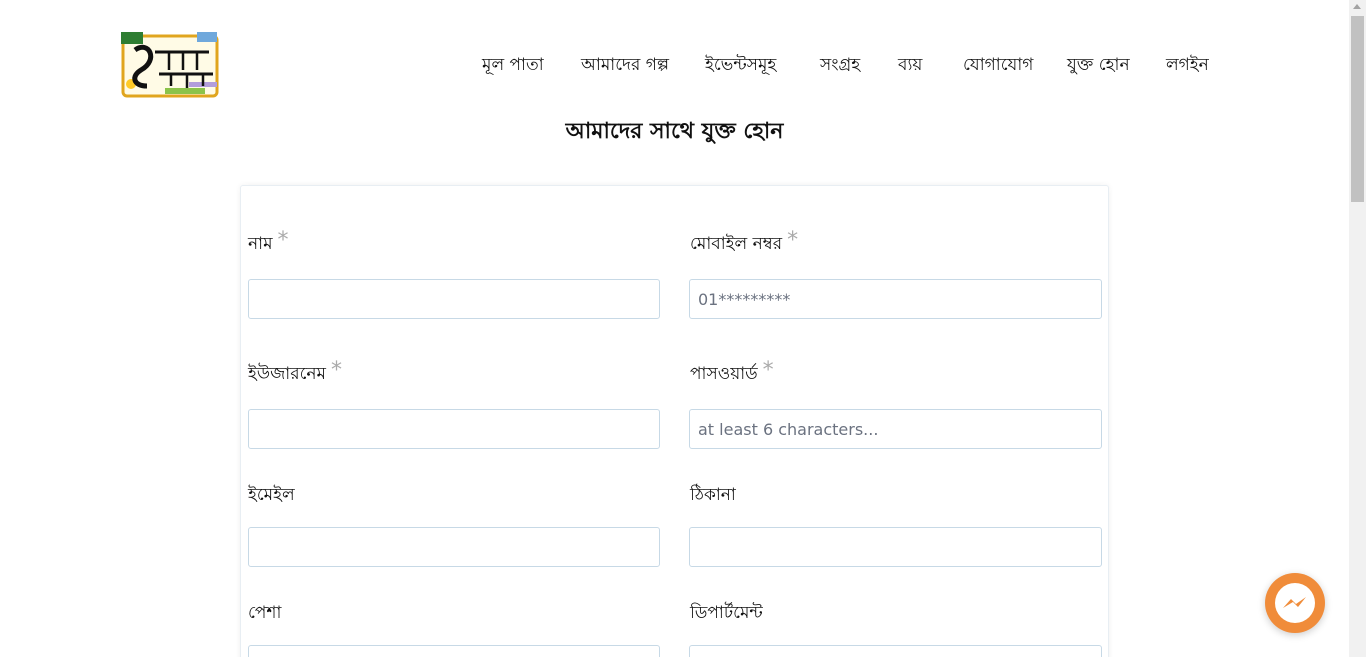 The width and height of the screenshot is (1366, 657). What do you see at coordinates (1357, 109) in the screenshot?
I see `scroll-thumb` at bounding box center [1357, 109].